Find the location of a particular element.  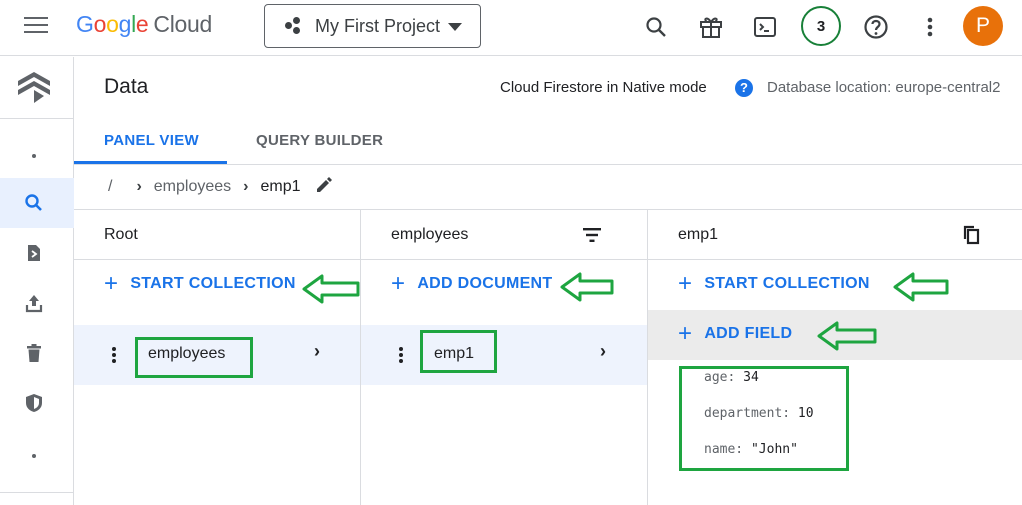

sidebar-item-security is located at coordinates (37, 403).